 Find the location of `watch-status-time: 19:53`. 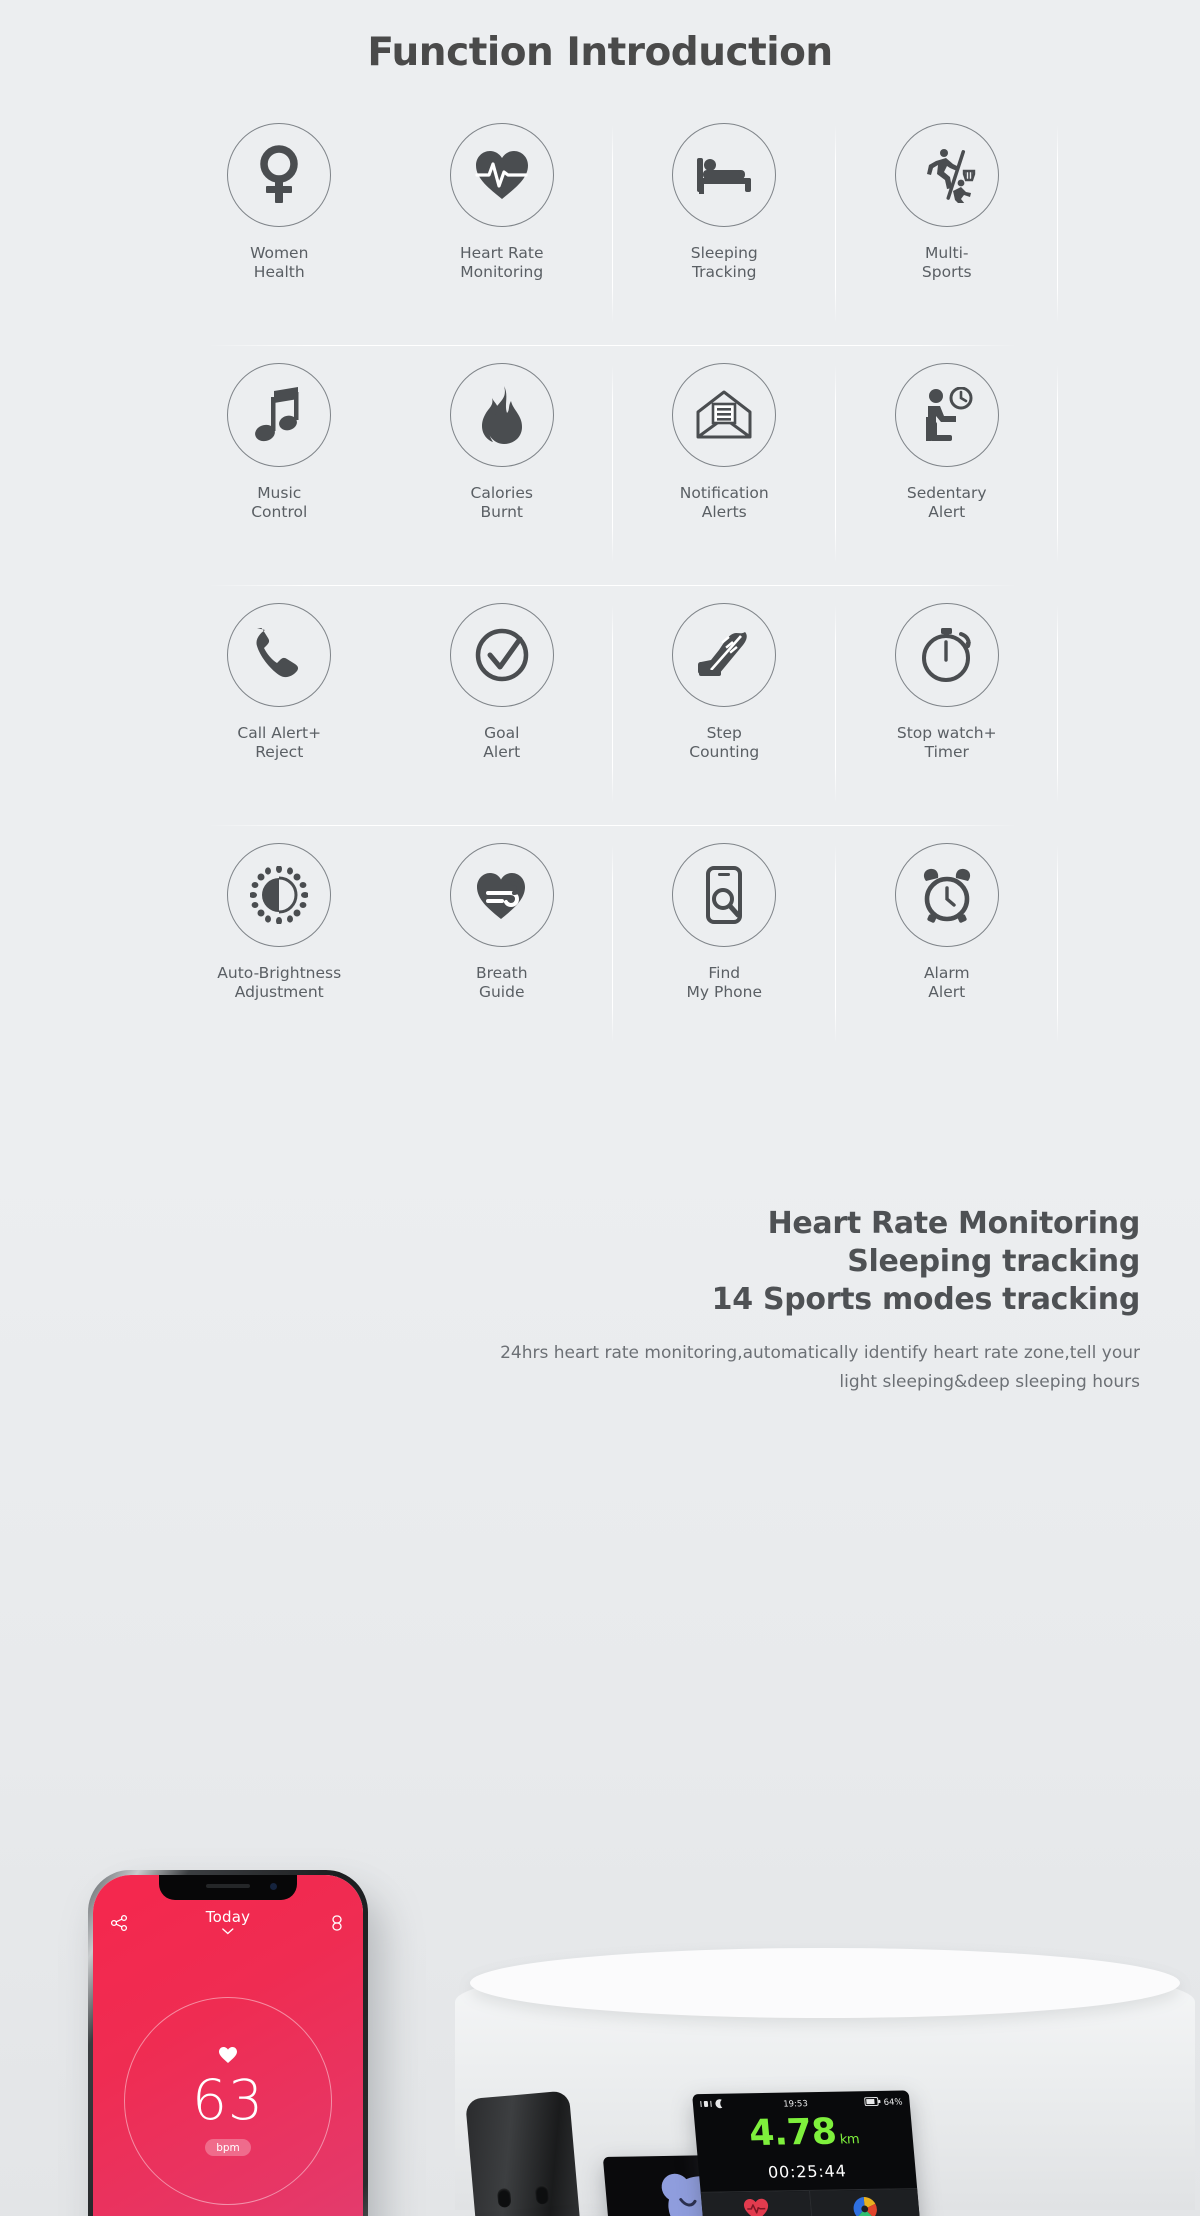

watch-status-time: 19:53 is located at coordinates (795, 2104).